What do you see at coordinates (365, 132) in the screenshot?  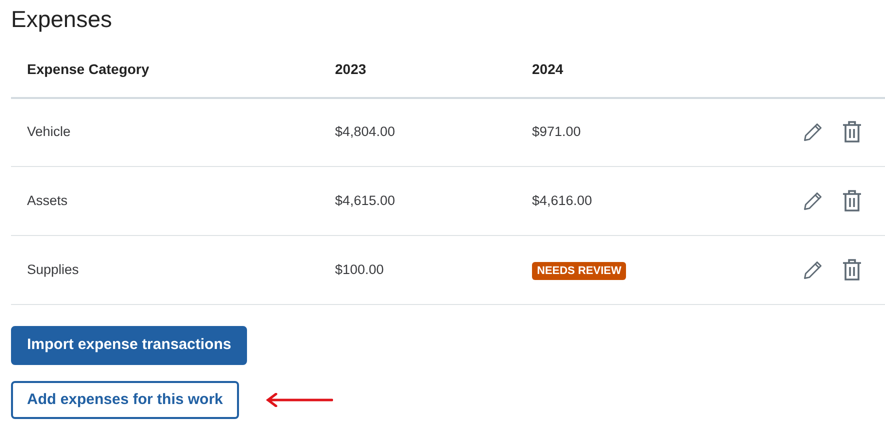 I see `table-cell: $4,804.00` at bounding box center [365, 132].